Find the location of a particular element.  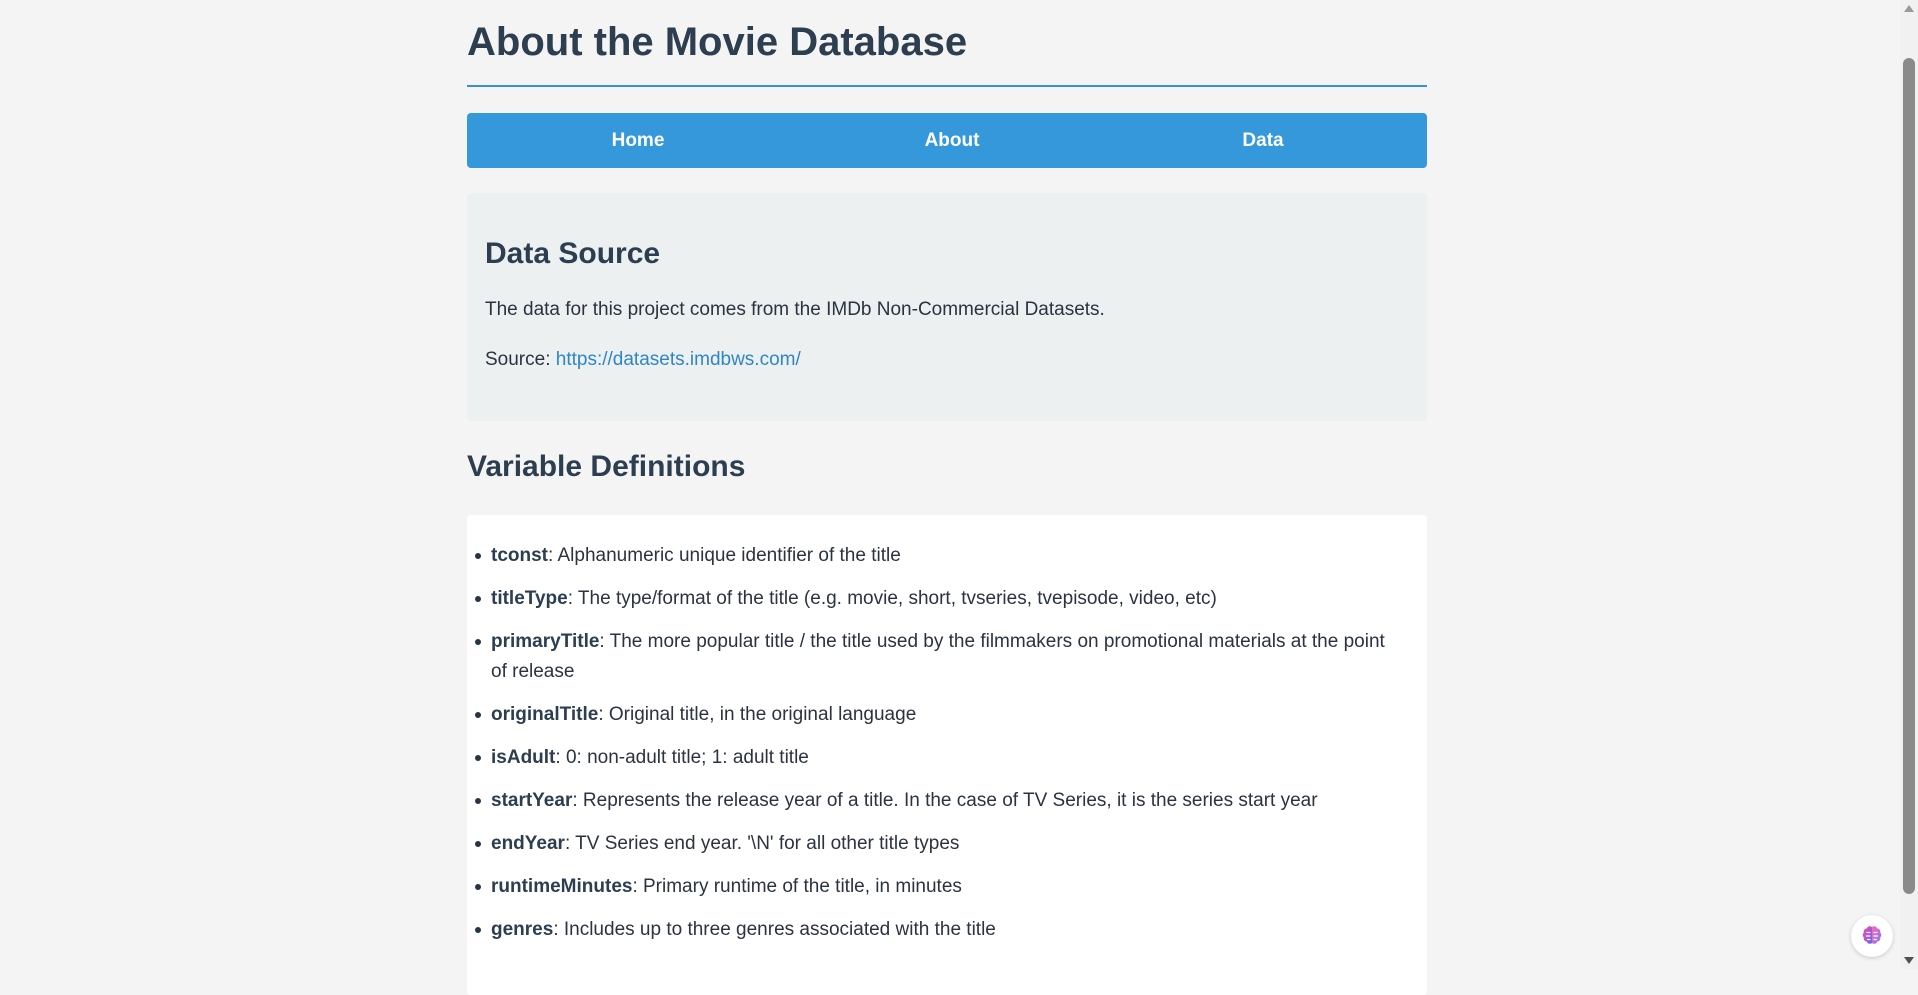

brain-icon is located at coordinates (1872, 935).